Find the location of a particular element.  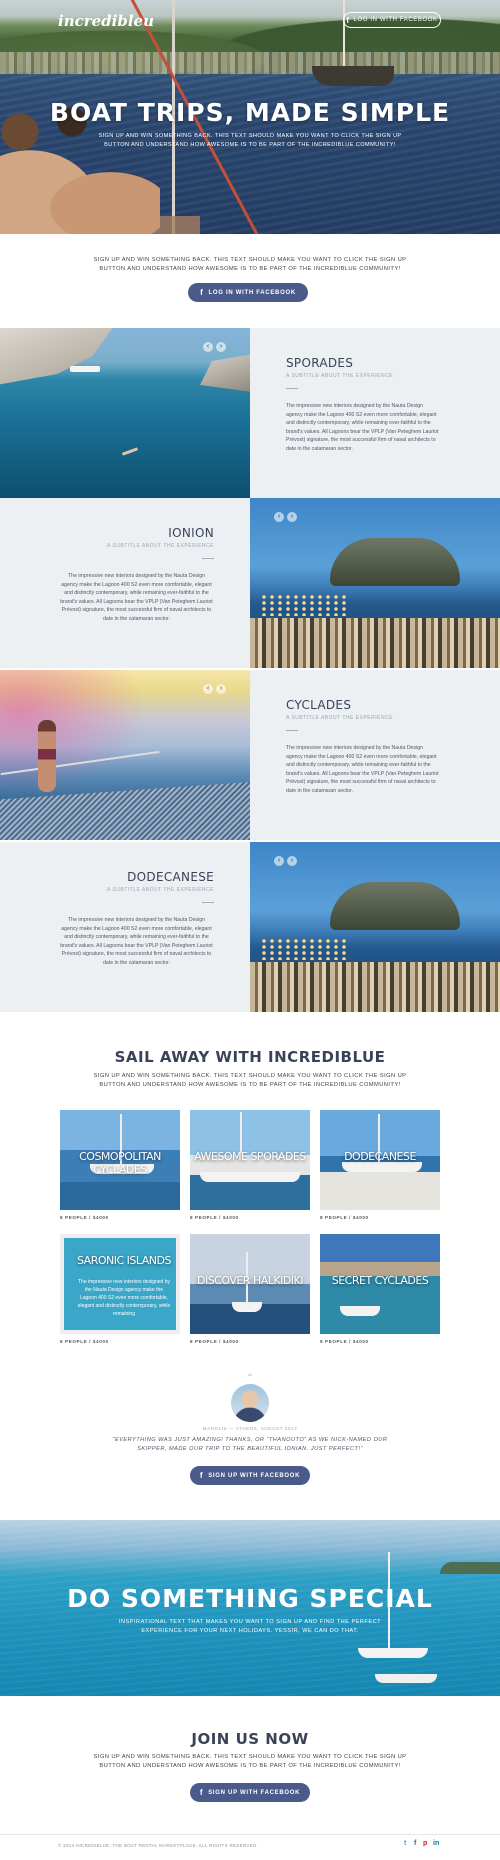

hero-boat-mast is located at coordinates (344, 35).